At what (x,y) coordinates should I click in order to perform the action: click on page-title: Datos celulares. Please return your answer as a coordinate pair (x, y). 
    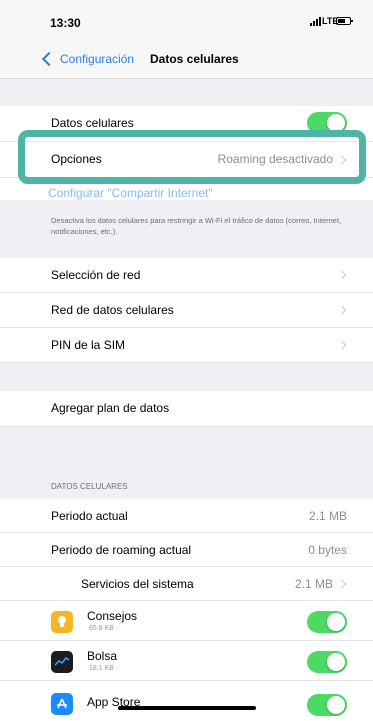
    Looking at the image, I should click on (194, 59).